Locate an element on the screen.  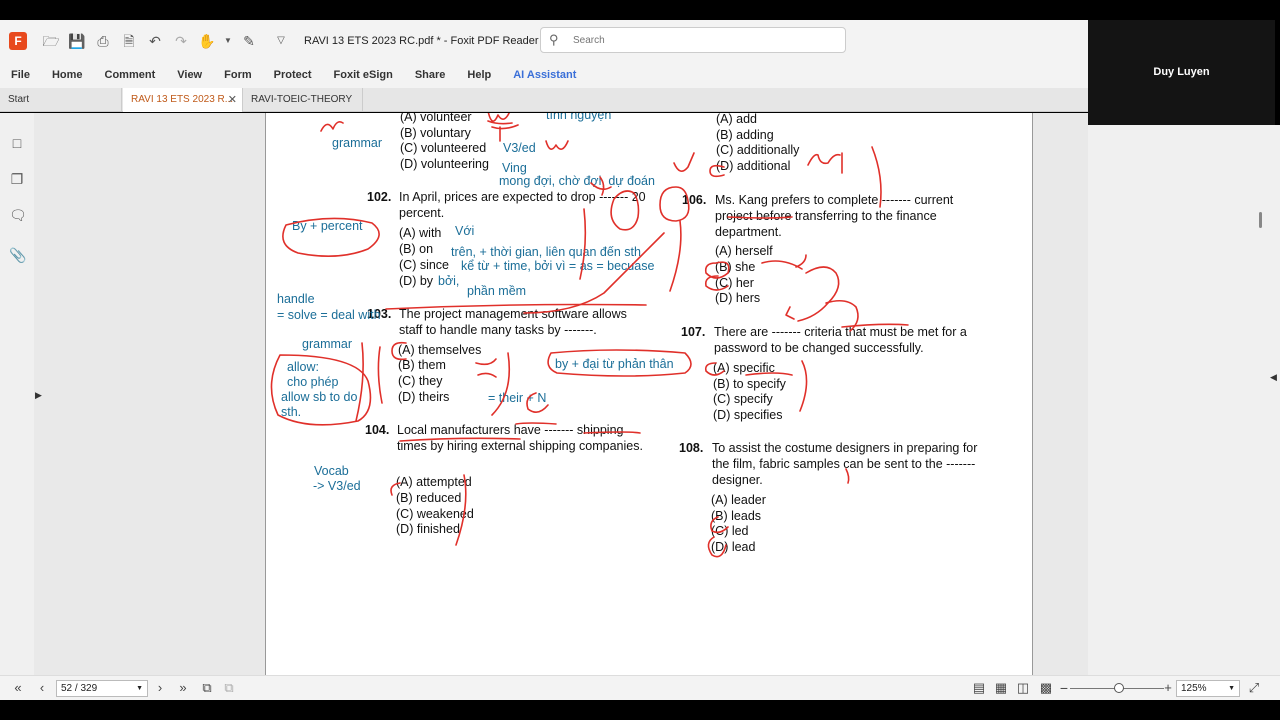
print-icon: ⎙ is located at coordinates (103, 41).